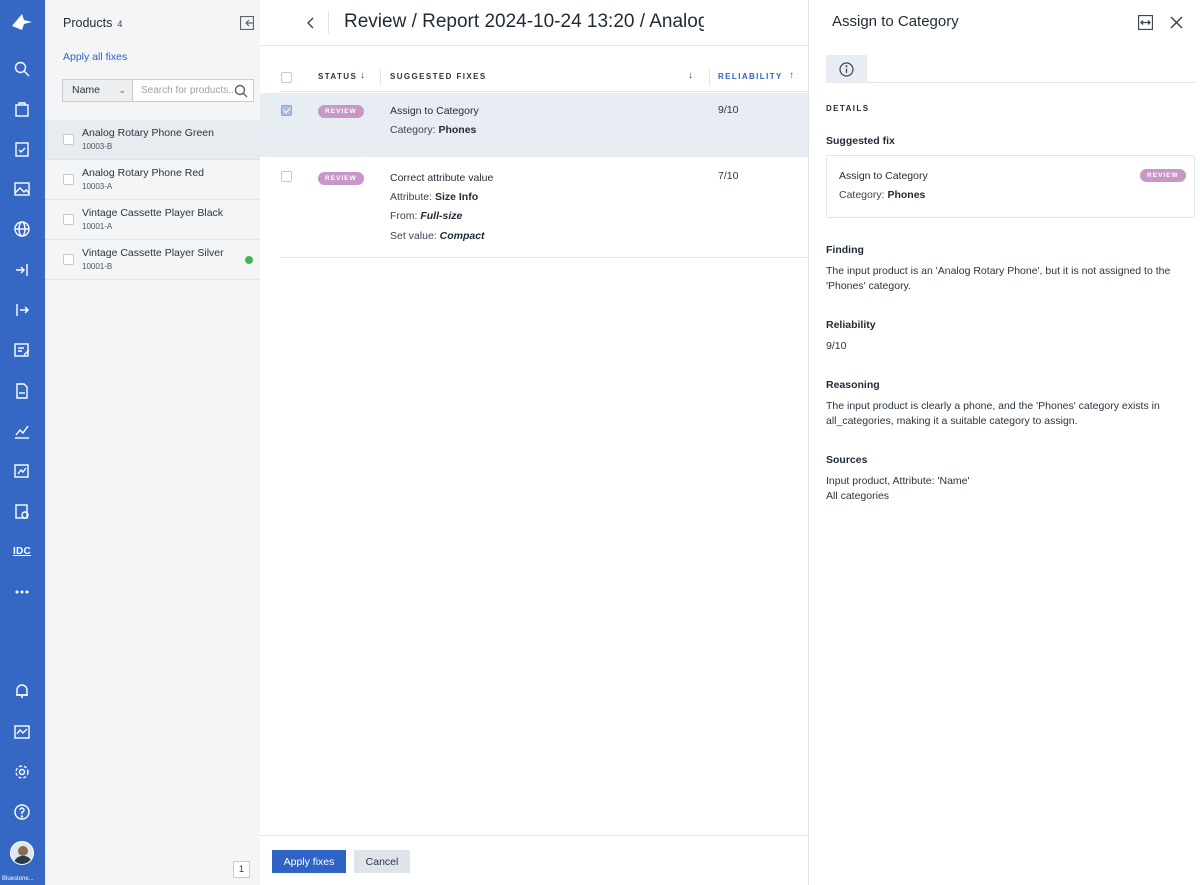  I want to click on info-icon, so click(846, 69).